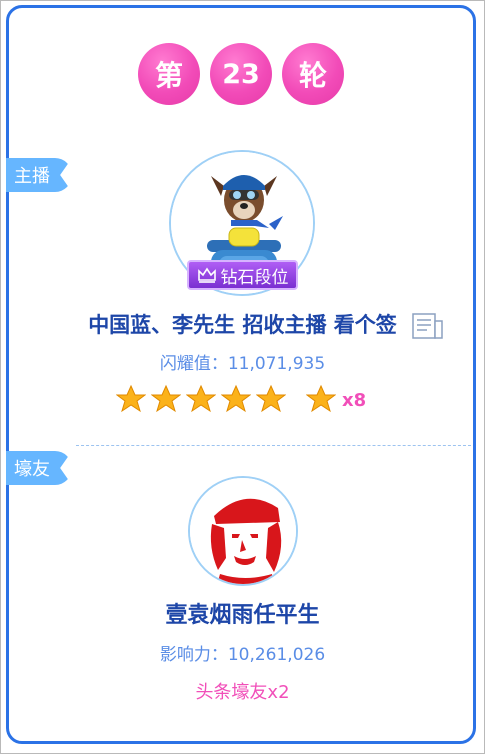  I want to click on round-indicator: 第 23 轮, so click(243, 75).